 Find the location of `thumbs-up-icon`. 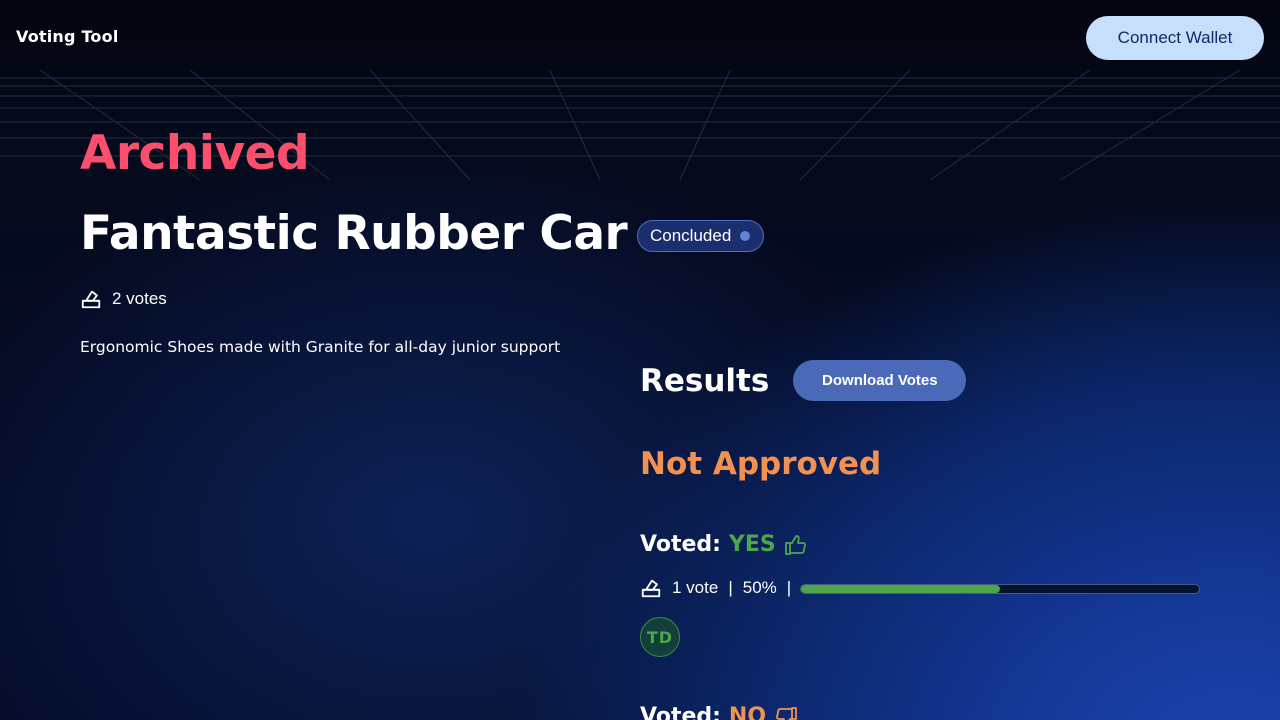

thumbs-up-icon is located at coordinates (796, 545).